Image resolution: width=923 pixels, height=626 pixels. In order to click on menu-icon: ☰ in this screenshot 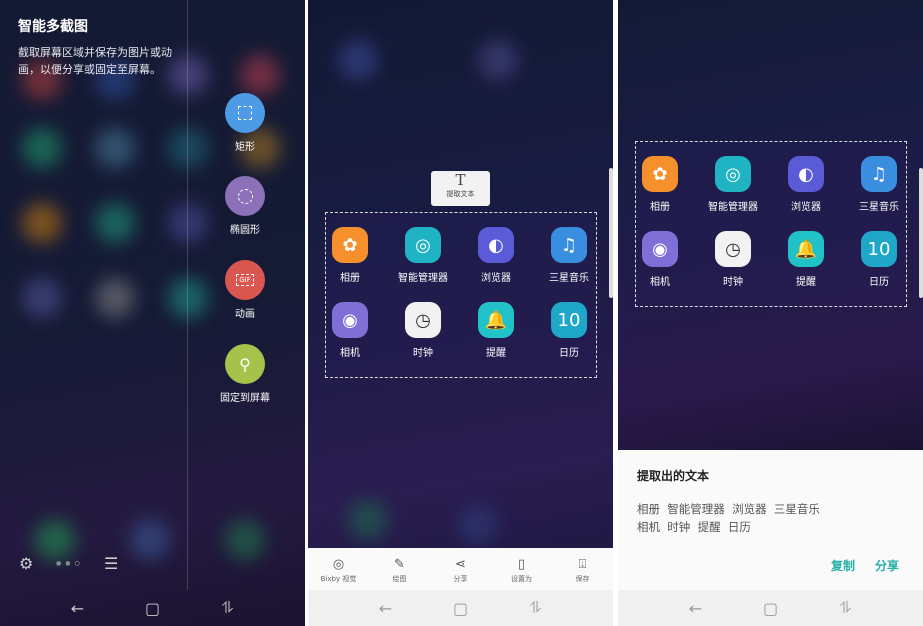, I will do `click(111, 563)`.